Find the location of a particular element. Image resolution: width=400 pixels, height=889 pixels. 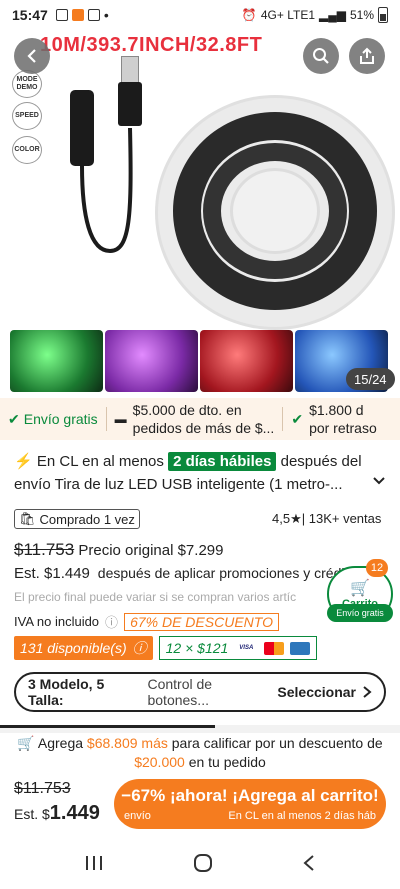

cart-small-icon: 🛒 is located at coordinates (26, 743).